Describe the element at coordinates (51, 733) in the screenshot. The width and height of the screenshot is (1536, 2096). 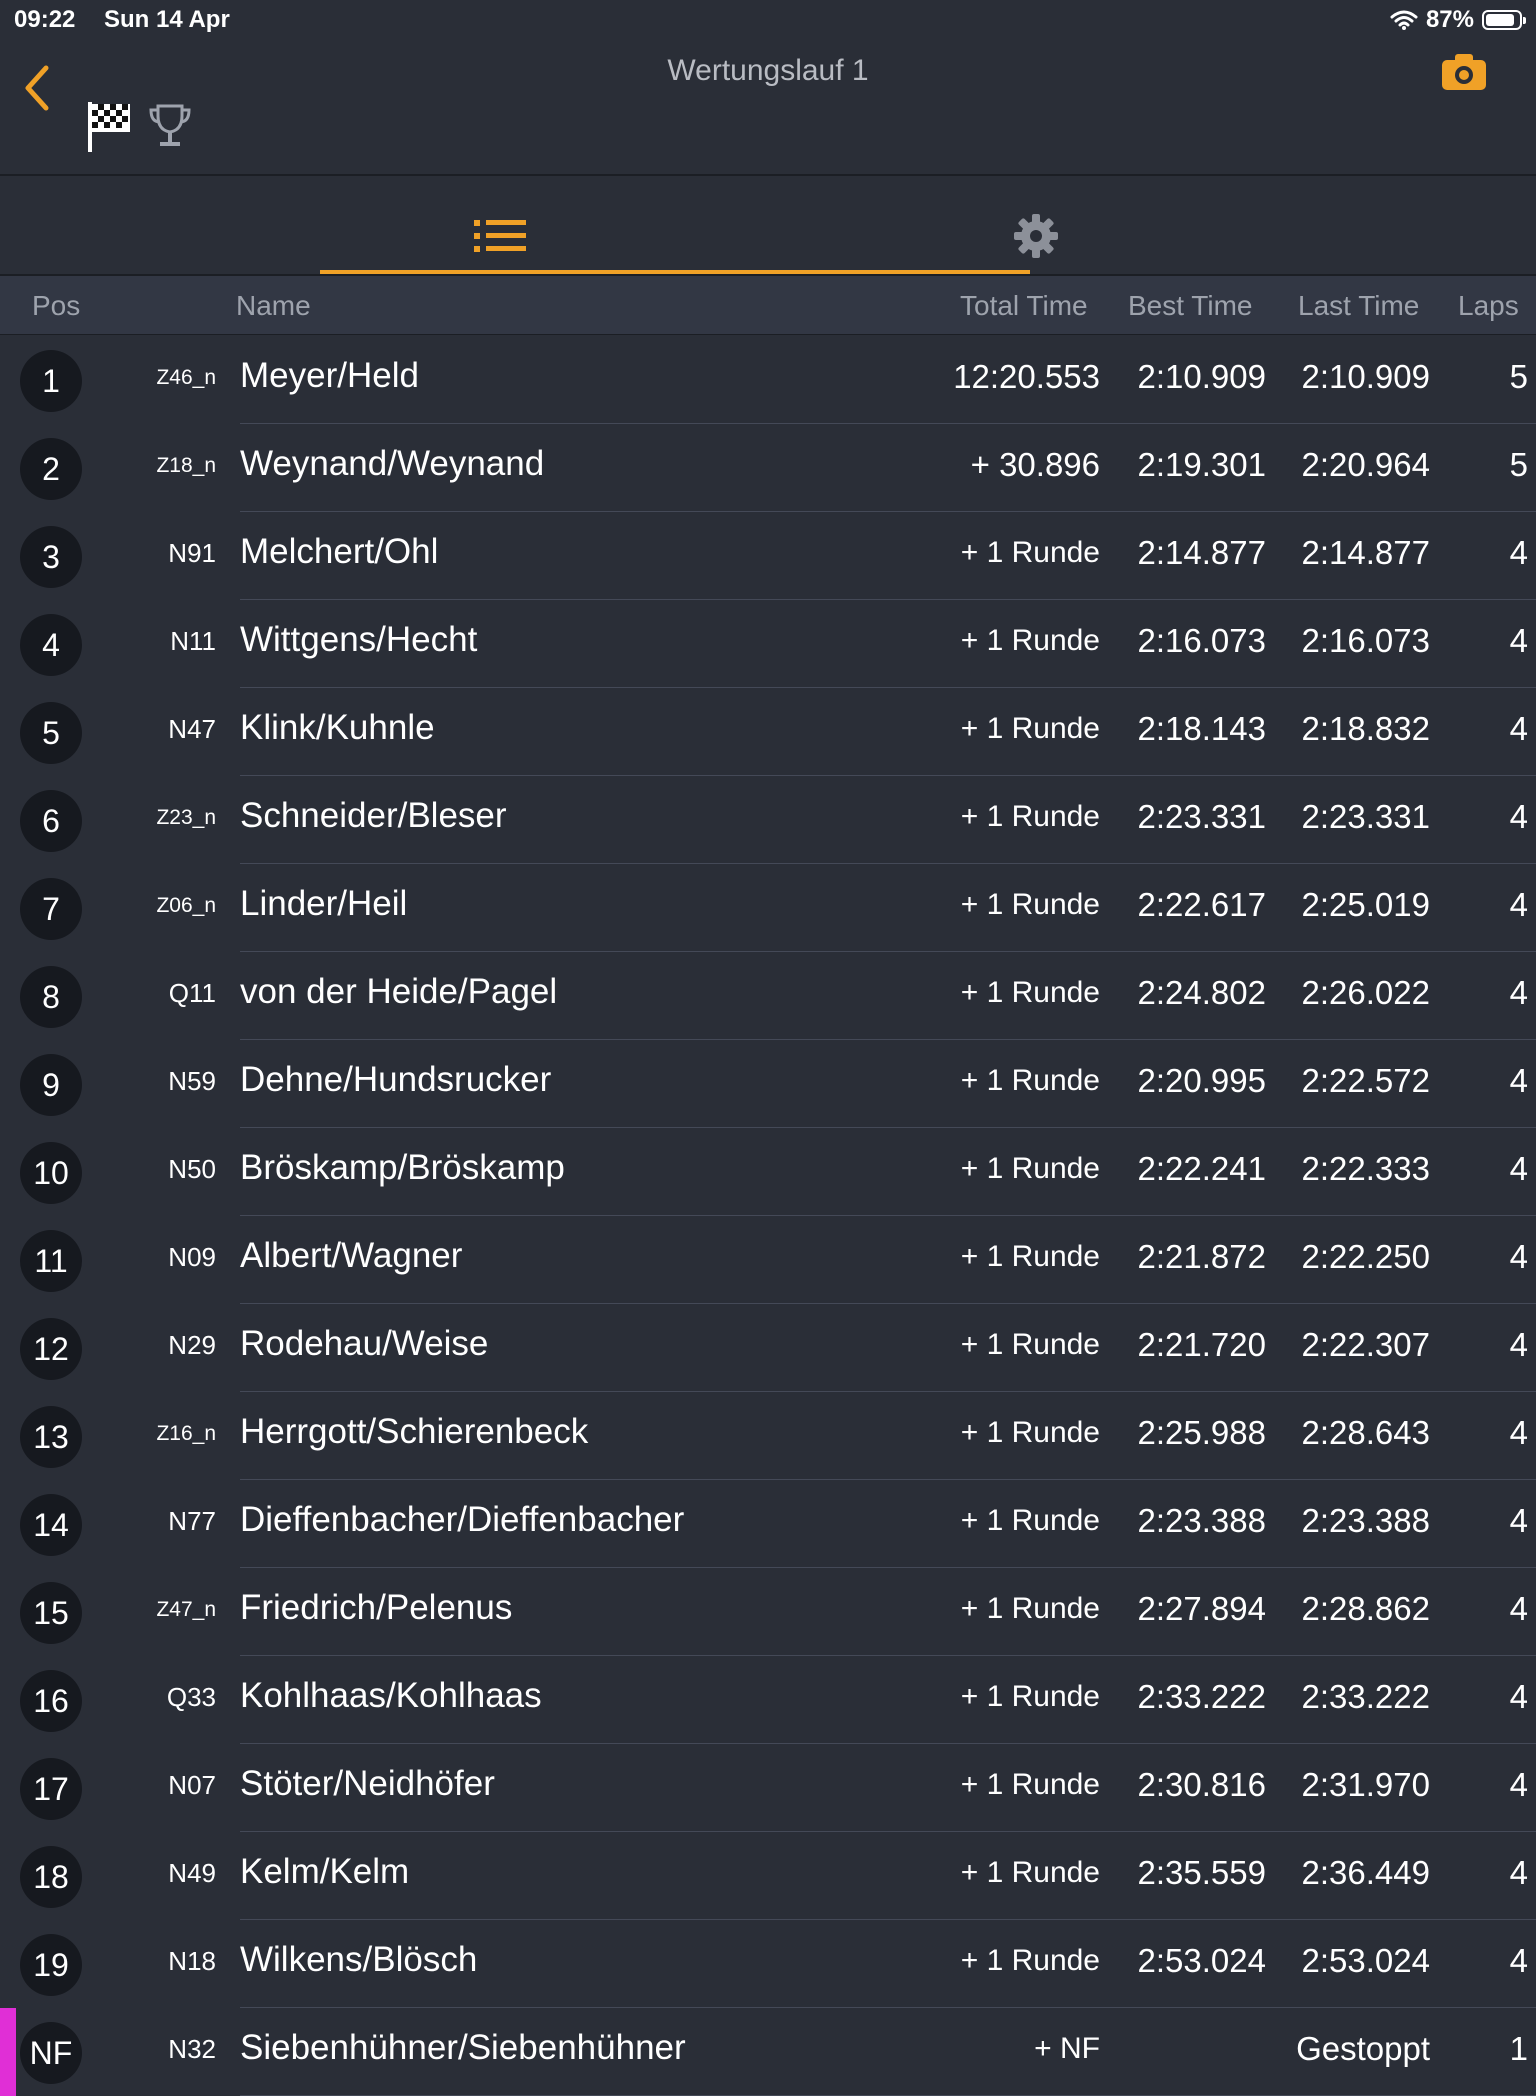
I see `position-badge: 5` at that location.